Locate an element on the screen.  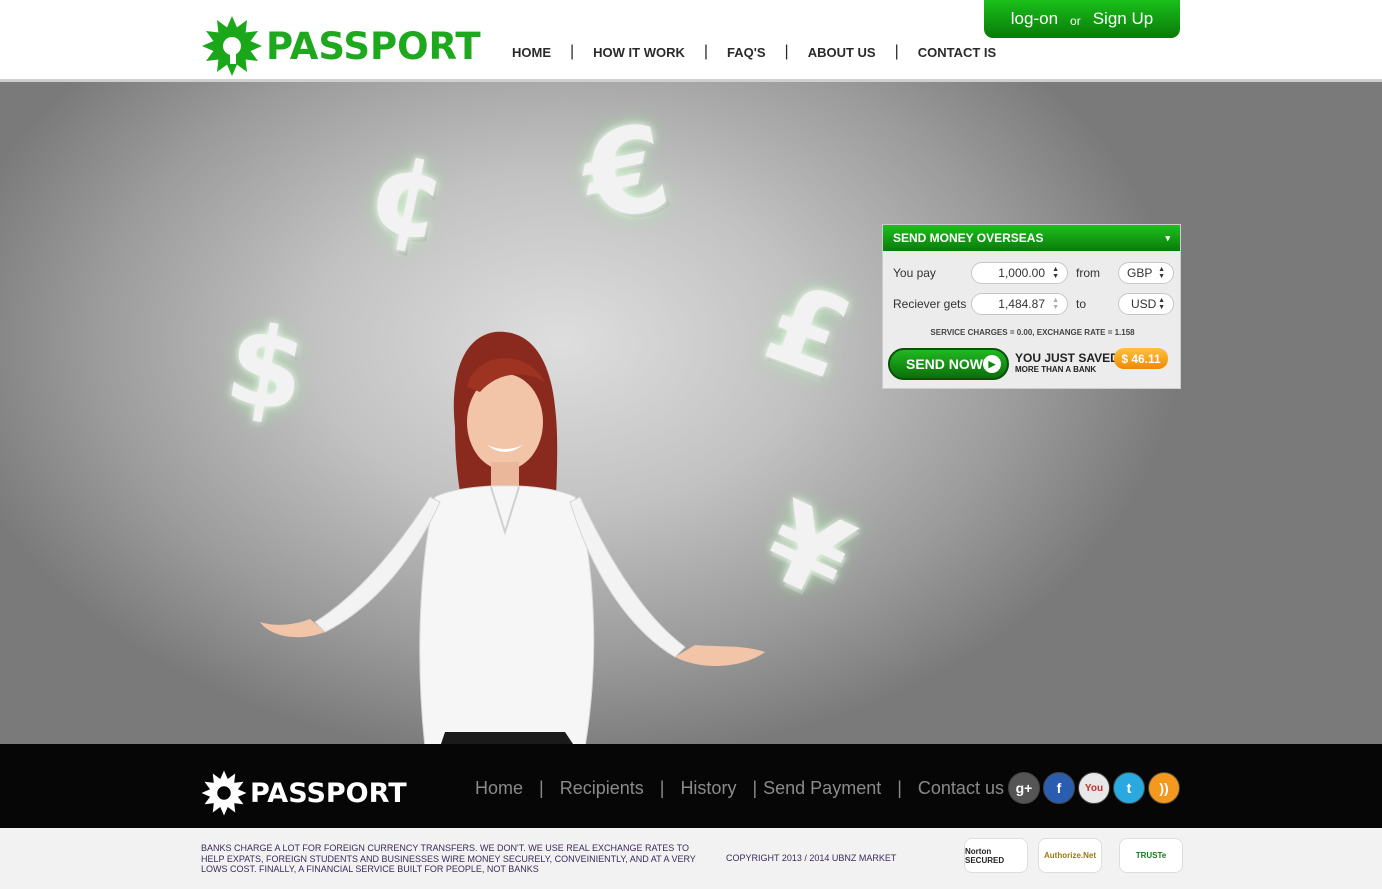
social-links: g+ f You t )) is located at coordinates (1094, 788).